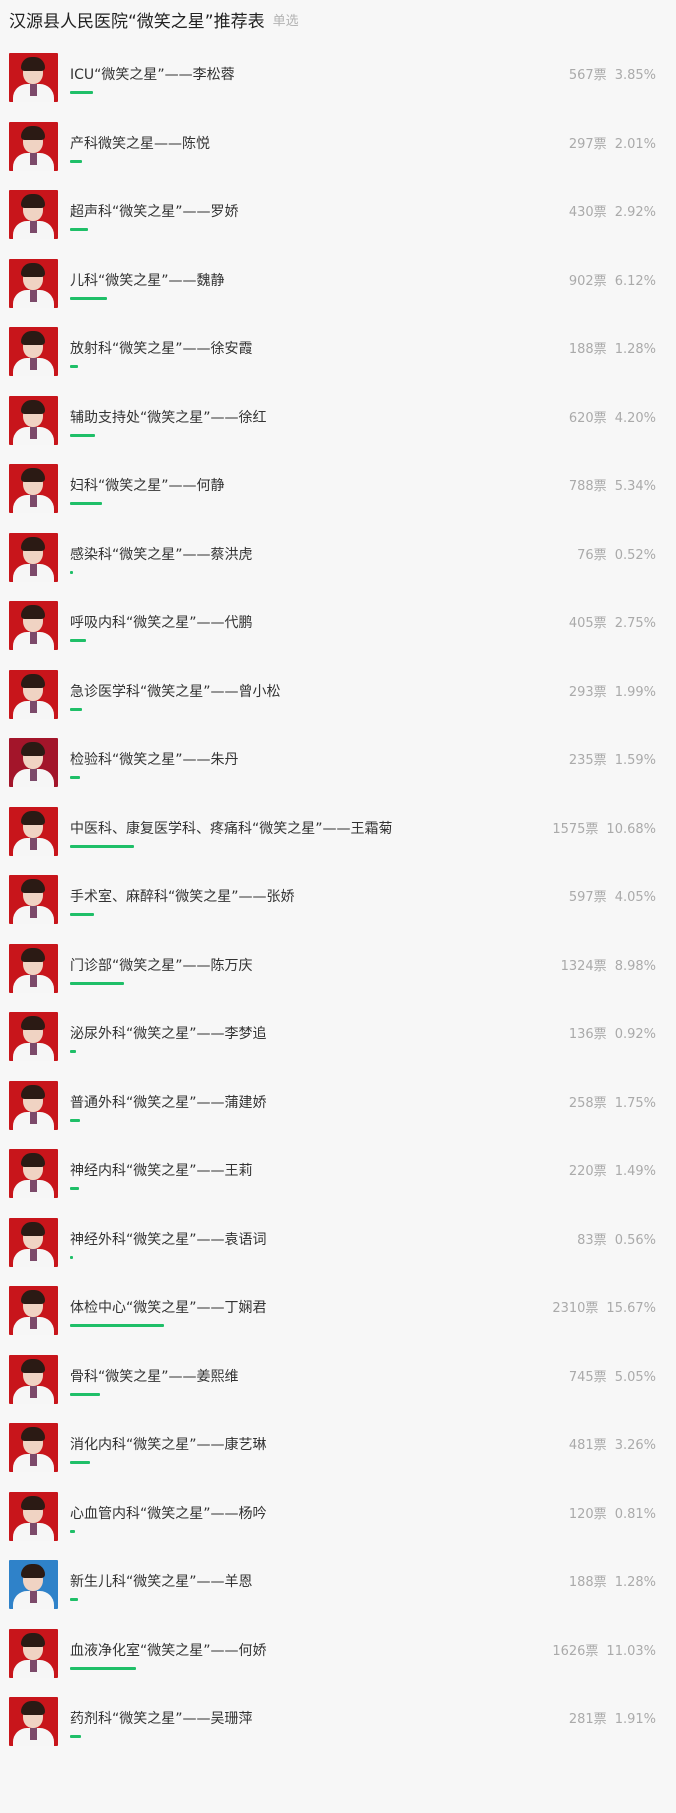 This screenshot has width=676, height=1813. Describe the element at coordinates (587, 623) in the screenshot. I see `vote-count: 405票` at that location.